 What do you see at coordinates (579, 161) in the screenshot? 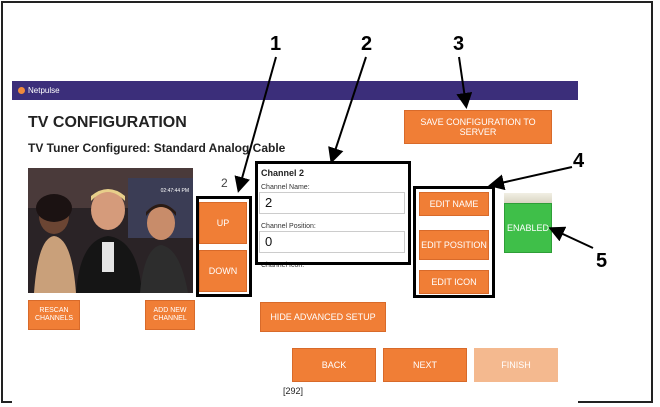
I see `callout-number-4: 4` at bounding box center [579, 161].